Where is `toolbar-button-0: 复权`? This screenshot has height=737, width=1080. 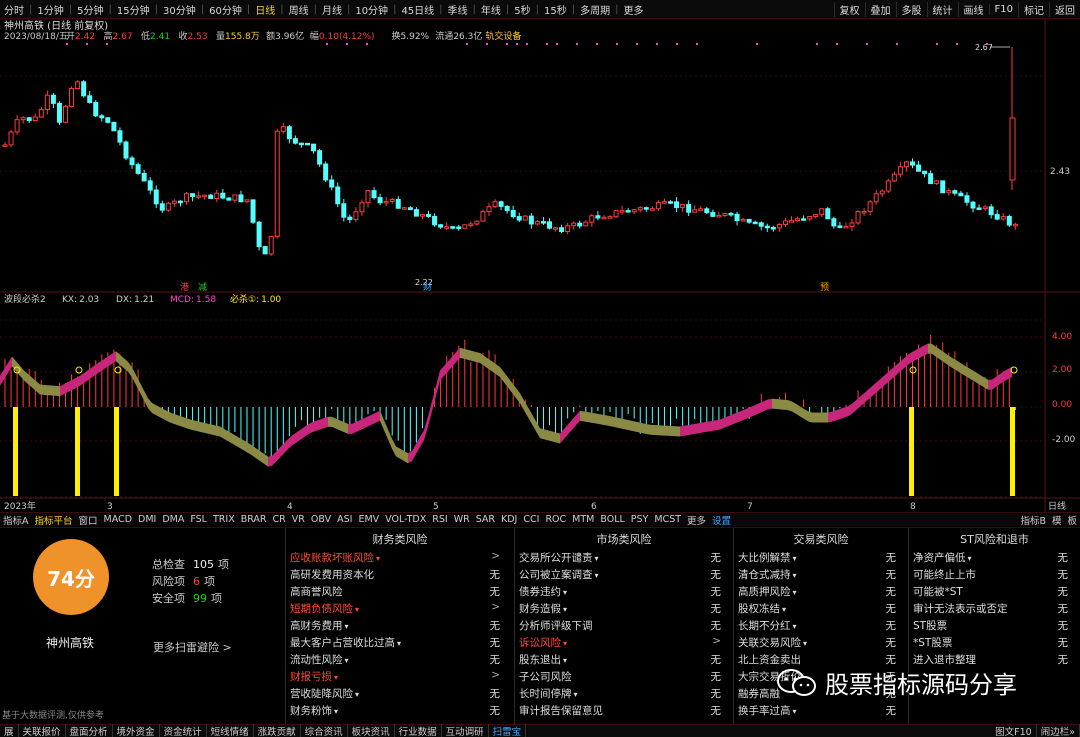
toolbar-button-0: 复权 is located at coordinates (849, 9).